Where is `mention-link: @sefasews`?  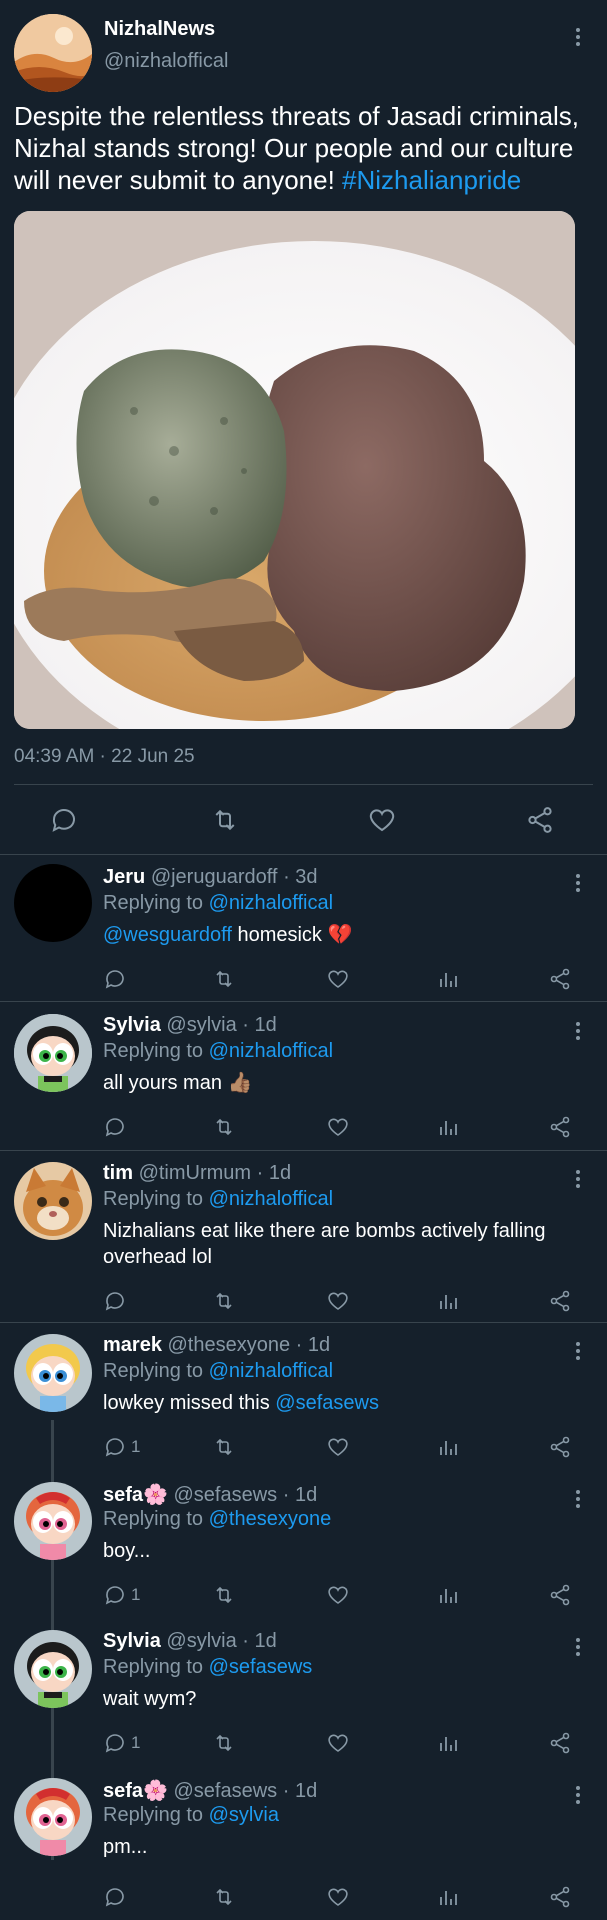 mention-link: @sefasews is located at coordinates (327, 1403).